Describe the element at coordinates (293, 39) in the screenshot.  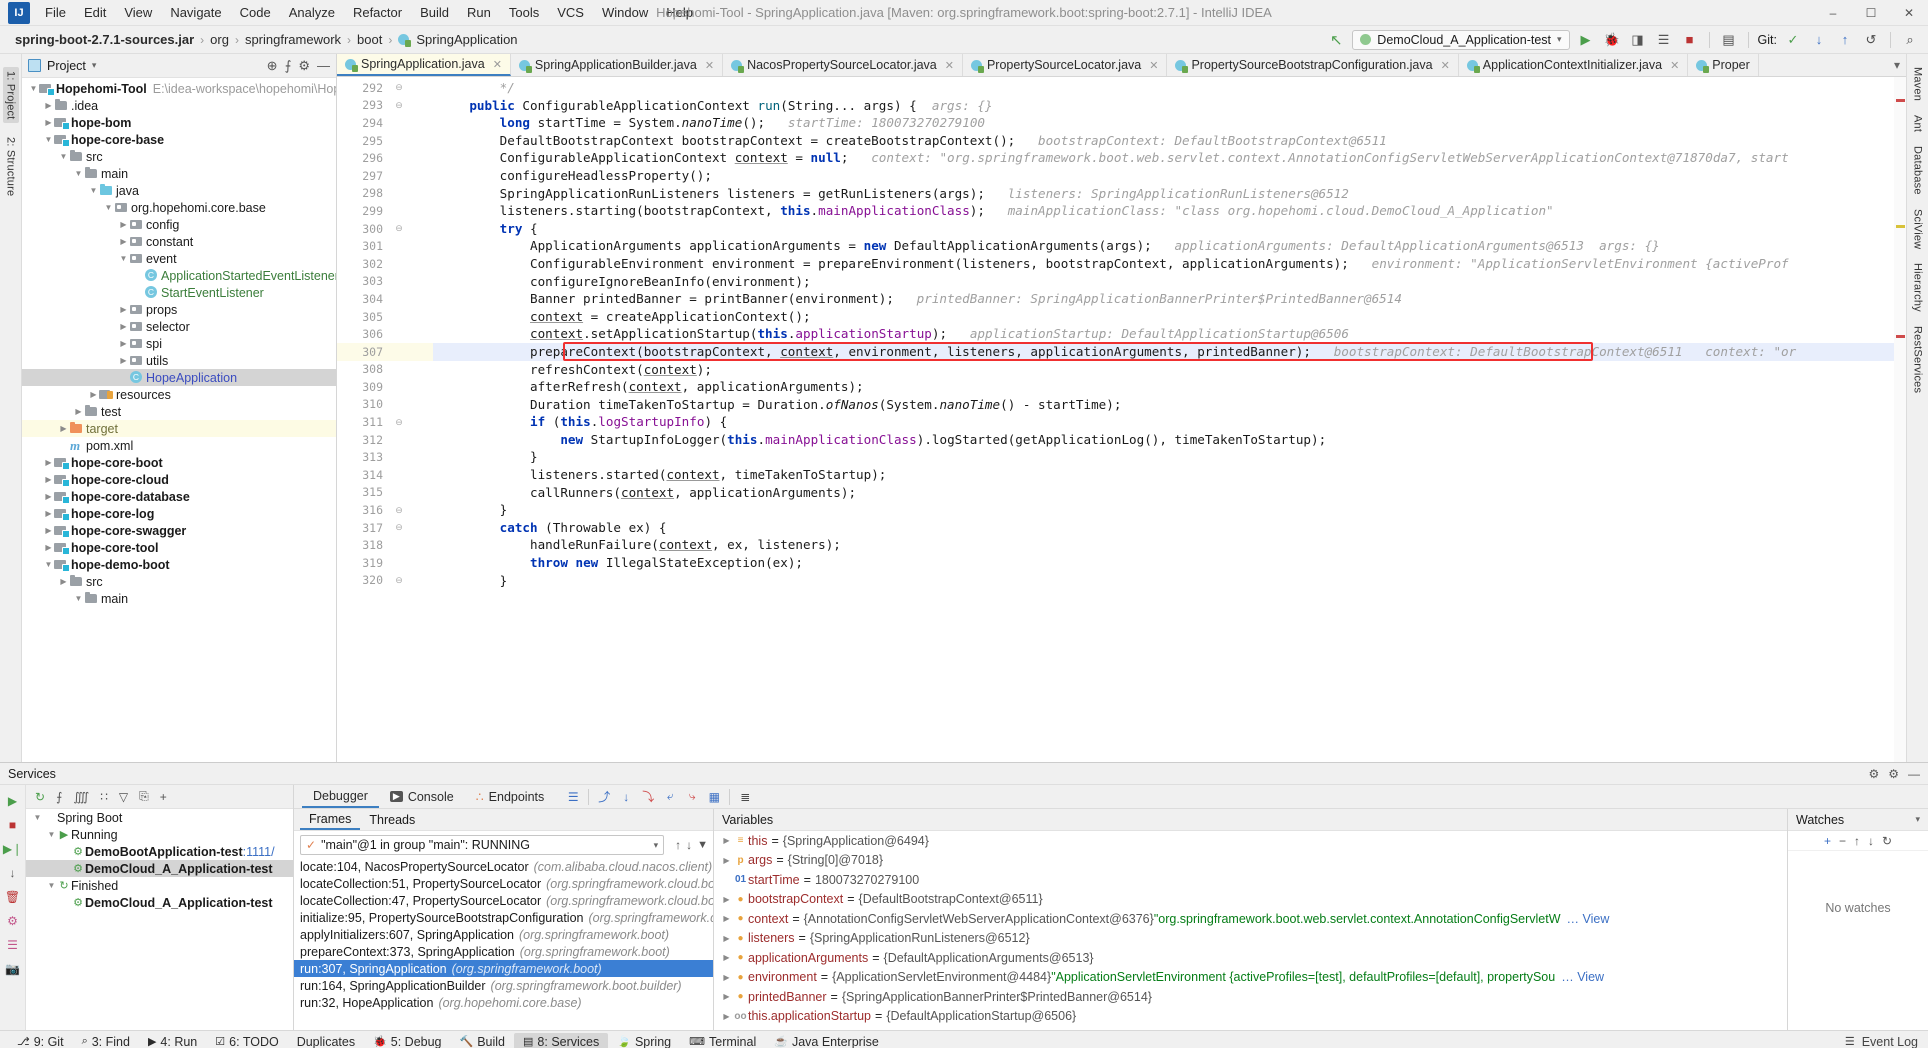
I see `breadcrumb-item-springframework: springframework` at that location.